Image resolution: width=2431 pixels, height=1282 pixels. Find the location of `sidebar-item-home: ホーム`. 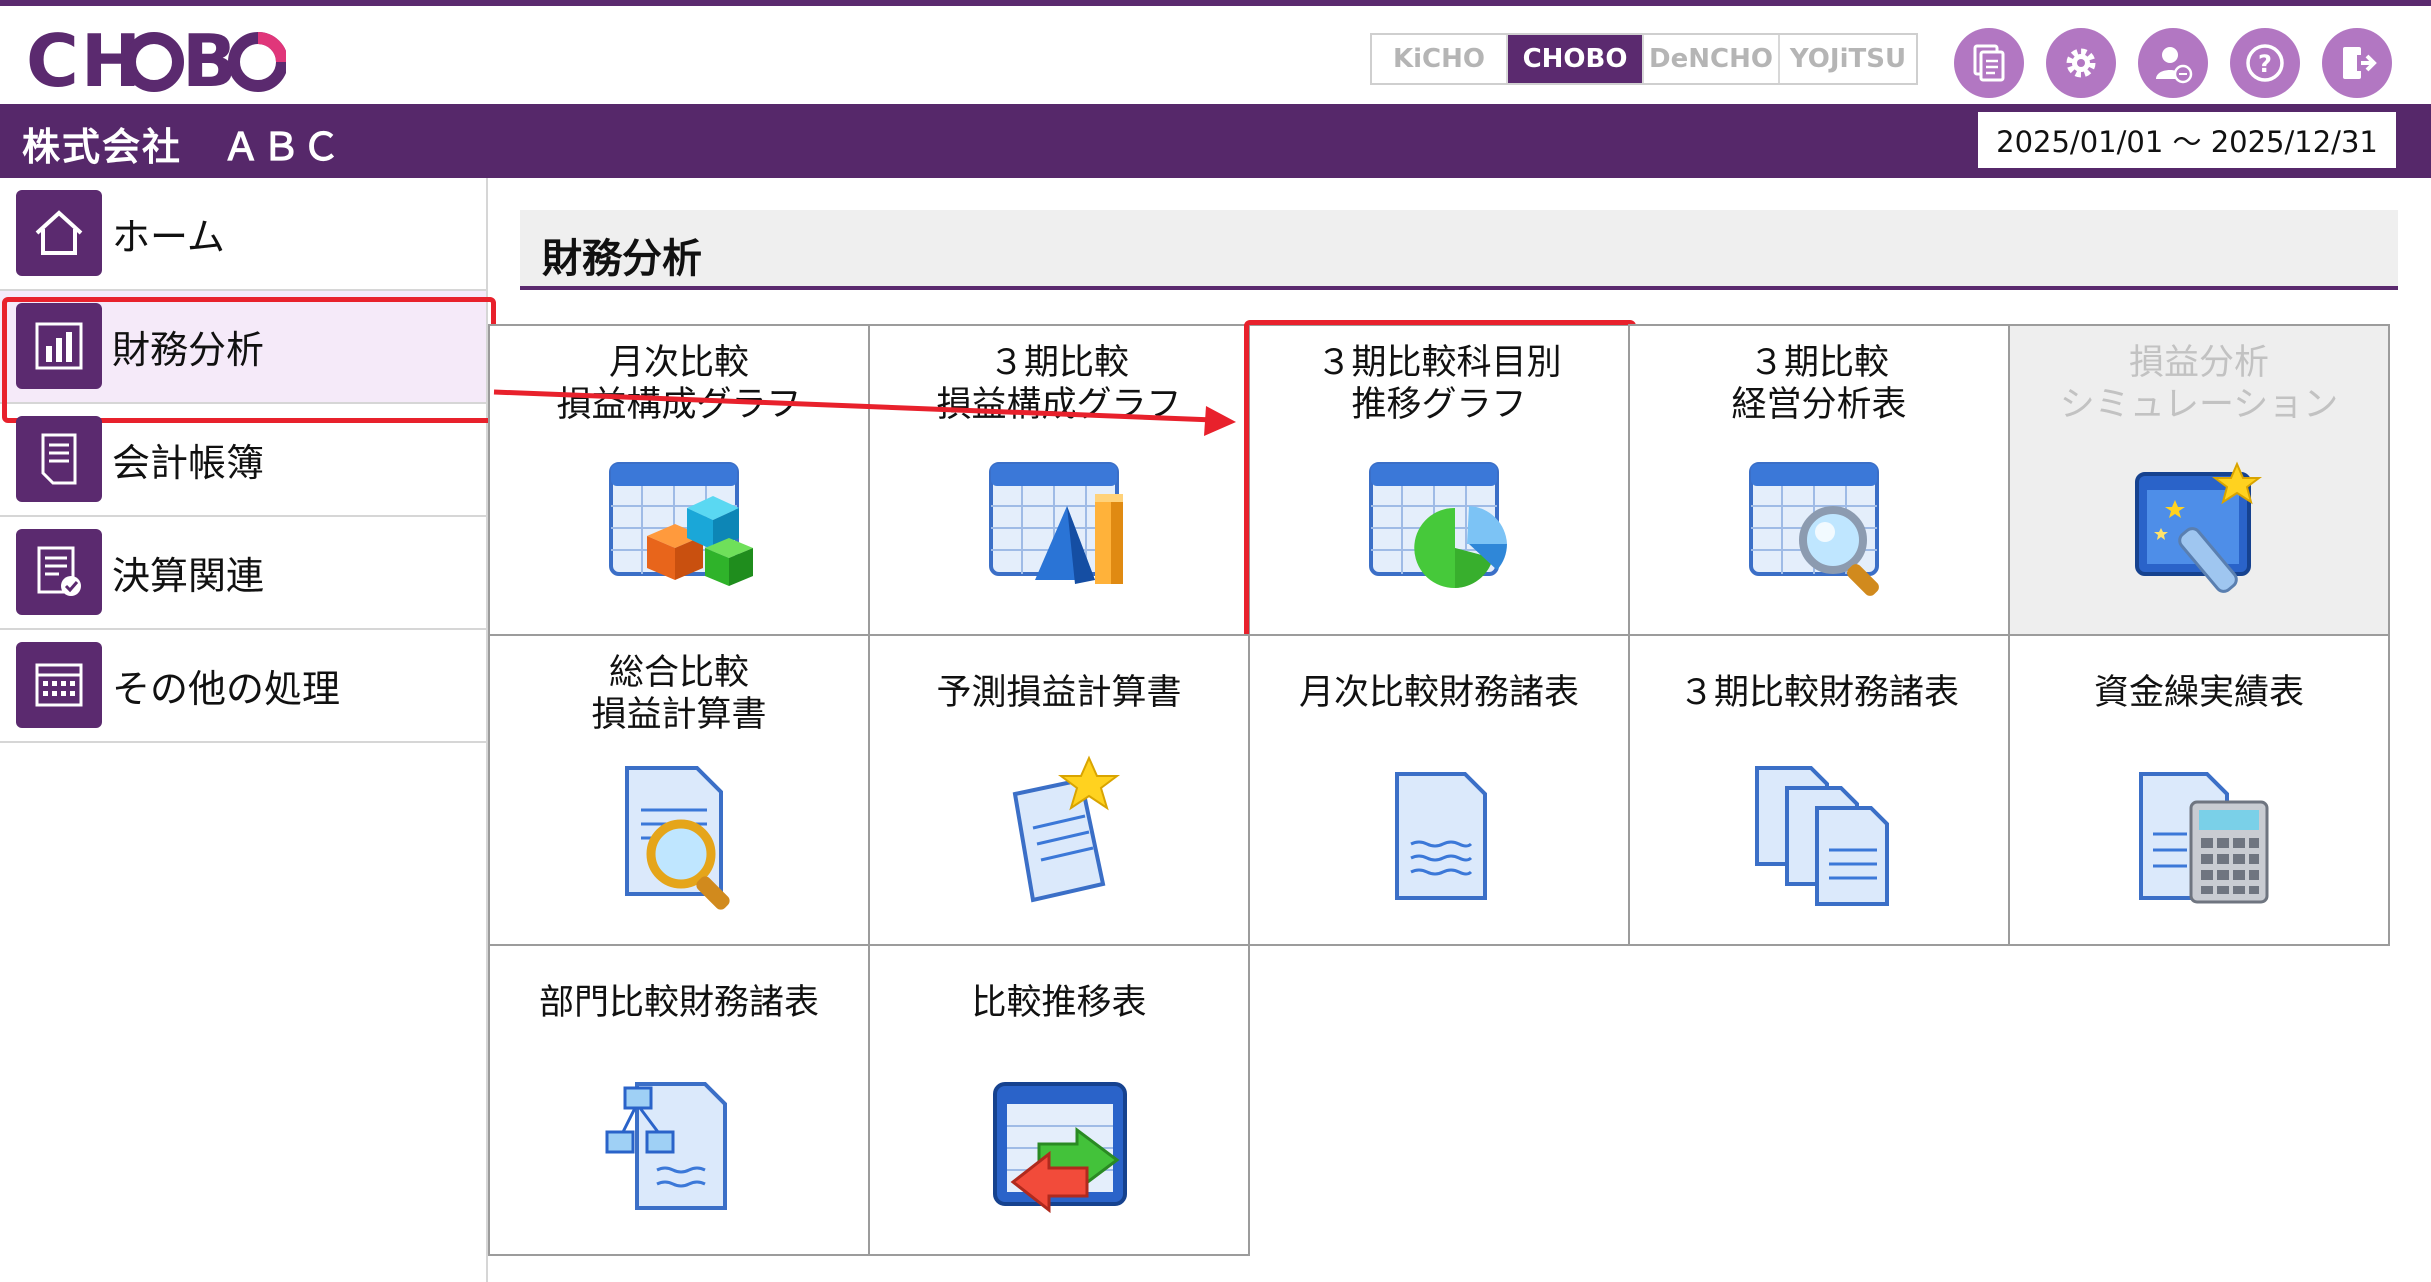

sidebar-item-home: ホーム is located at coordinates (243, 234).